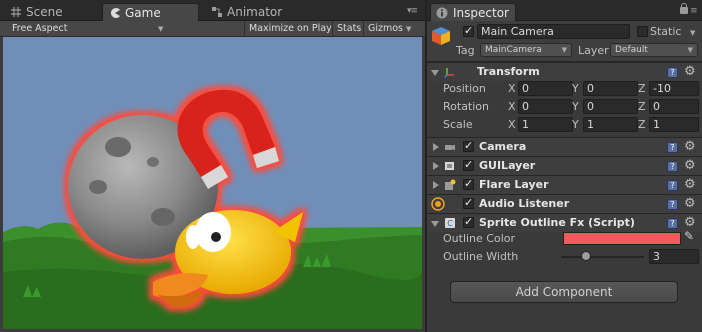 Image resolution: width=702 pixels, height=332 pixels. Describe the element at coordinates (674, 106) in the screenshot. I see `rotation-z-field: 0` at that location.